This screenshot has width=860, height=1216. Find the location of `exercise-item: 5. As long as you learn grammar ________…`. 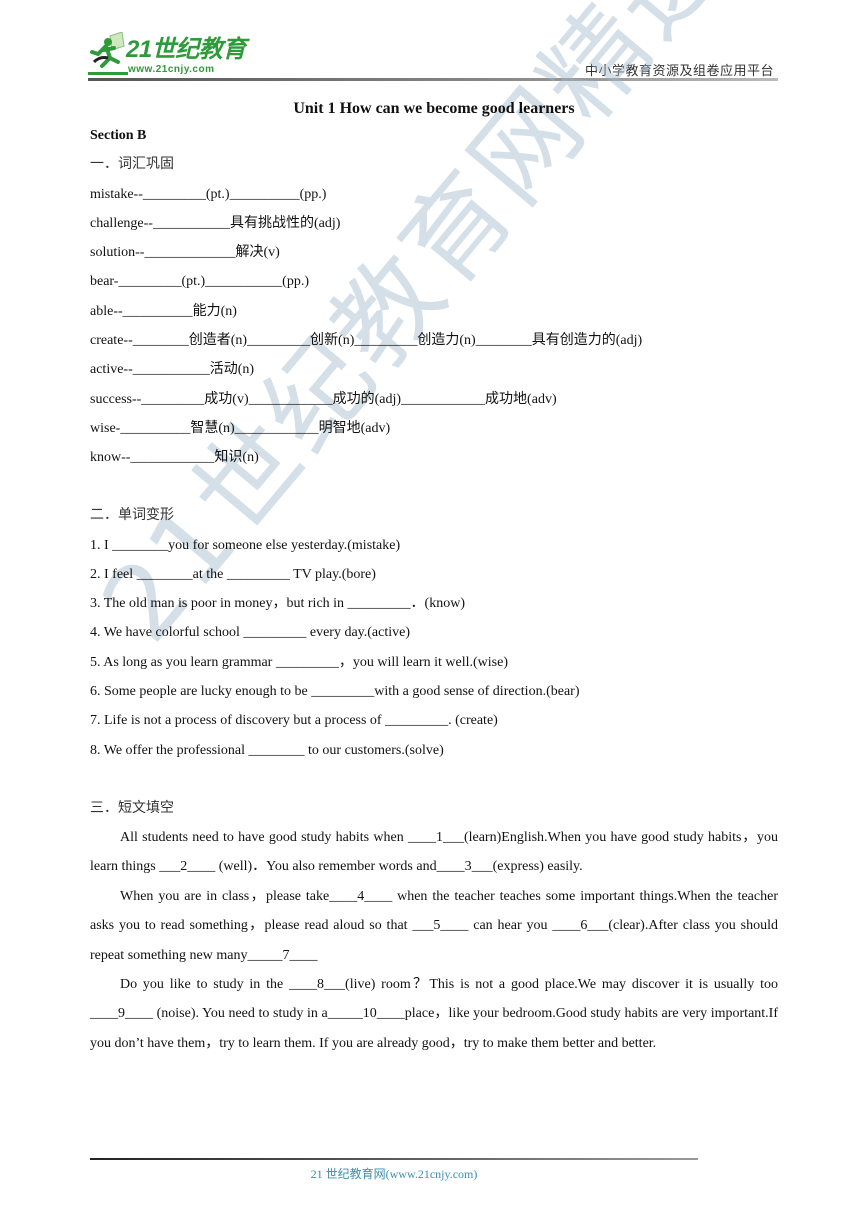

exercise-item: 5. As long as you learn grammar ________… is located at coordinates (299, 662).